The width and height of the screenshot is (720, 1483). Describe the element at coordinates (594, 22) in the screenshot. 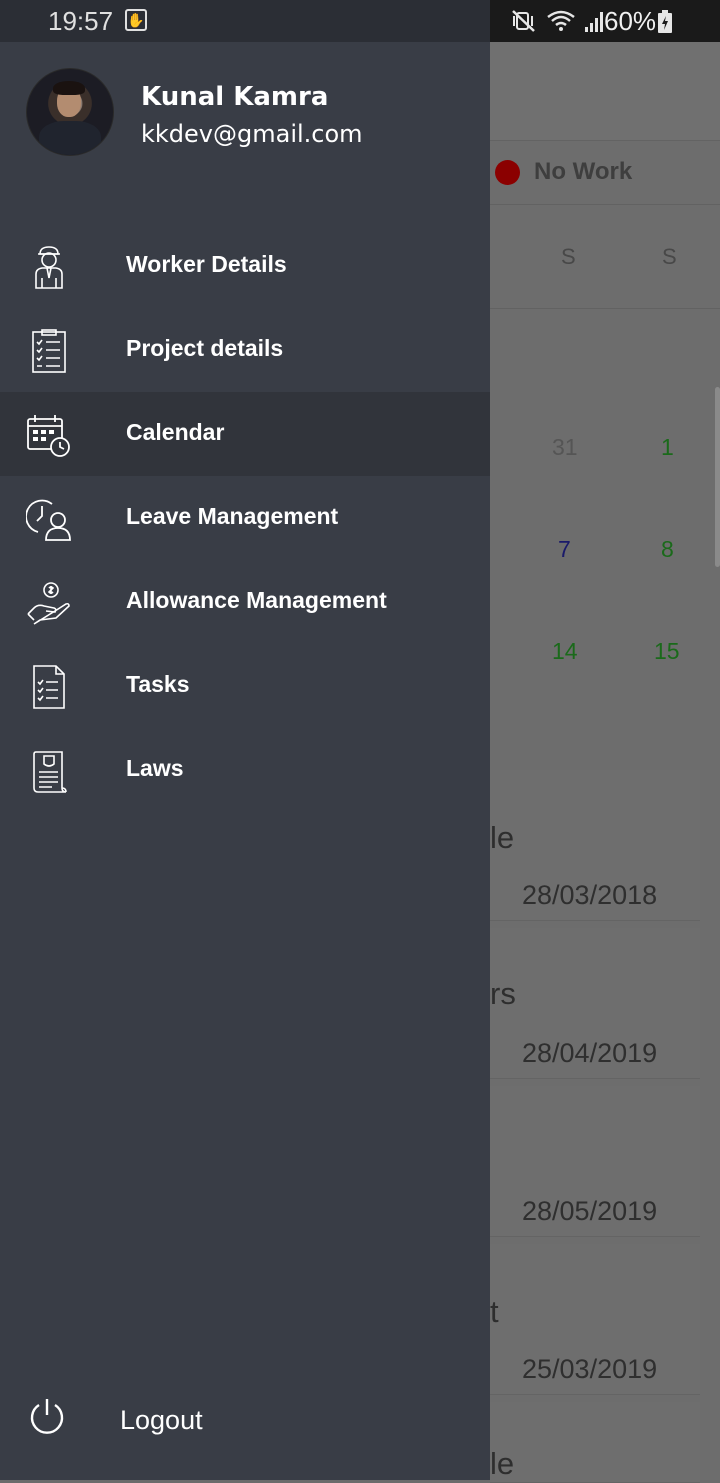

I see `signal-icon` at that location.